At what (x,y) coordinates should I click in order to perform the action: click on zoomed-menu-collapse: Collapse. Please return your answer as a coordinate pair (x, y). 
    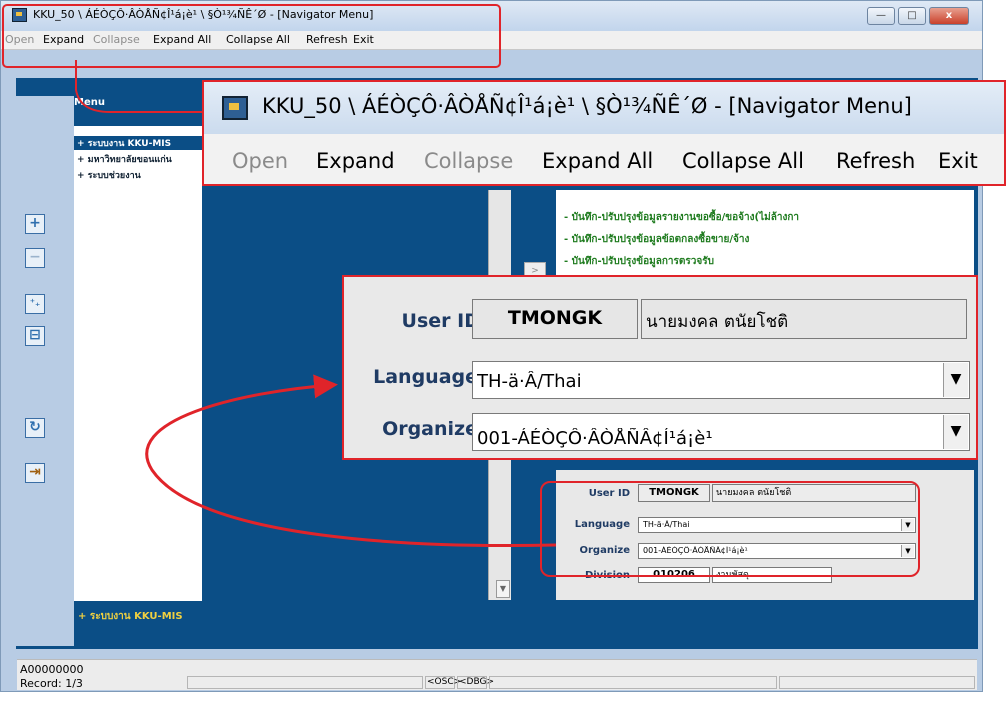
    Looking at the image, I should click on (469, 161).